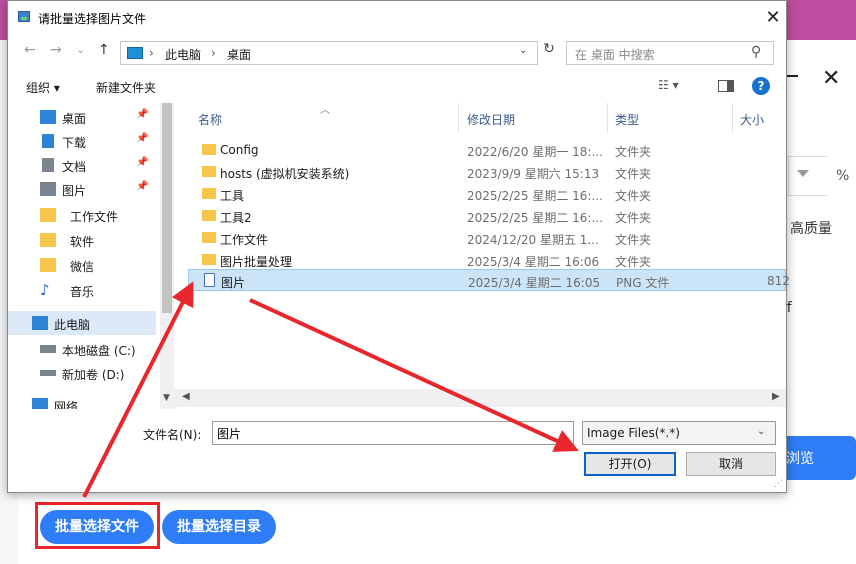 The image size is (856, 564). I want to click on close-icon: ✕, so click(831, 78).